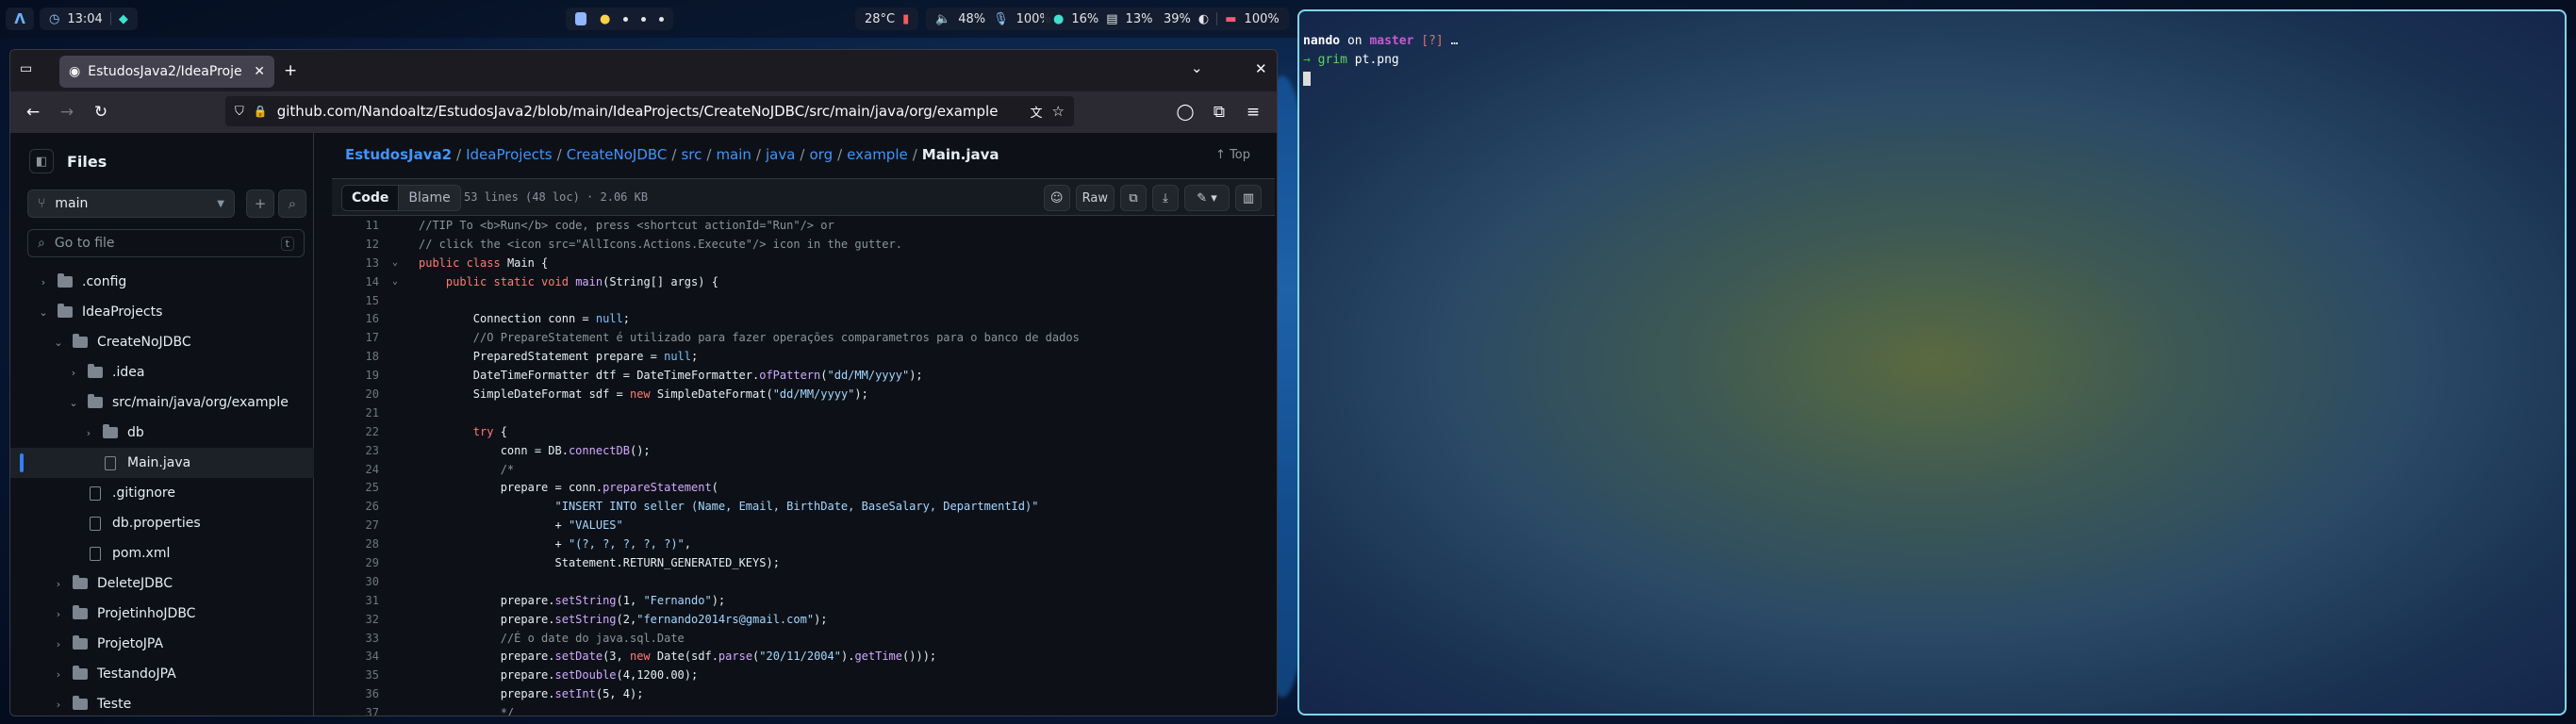 The height and width of the screenshot is (724, 2576). I want to click on line-number: 16, so click(358, 318).